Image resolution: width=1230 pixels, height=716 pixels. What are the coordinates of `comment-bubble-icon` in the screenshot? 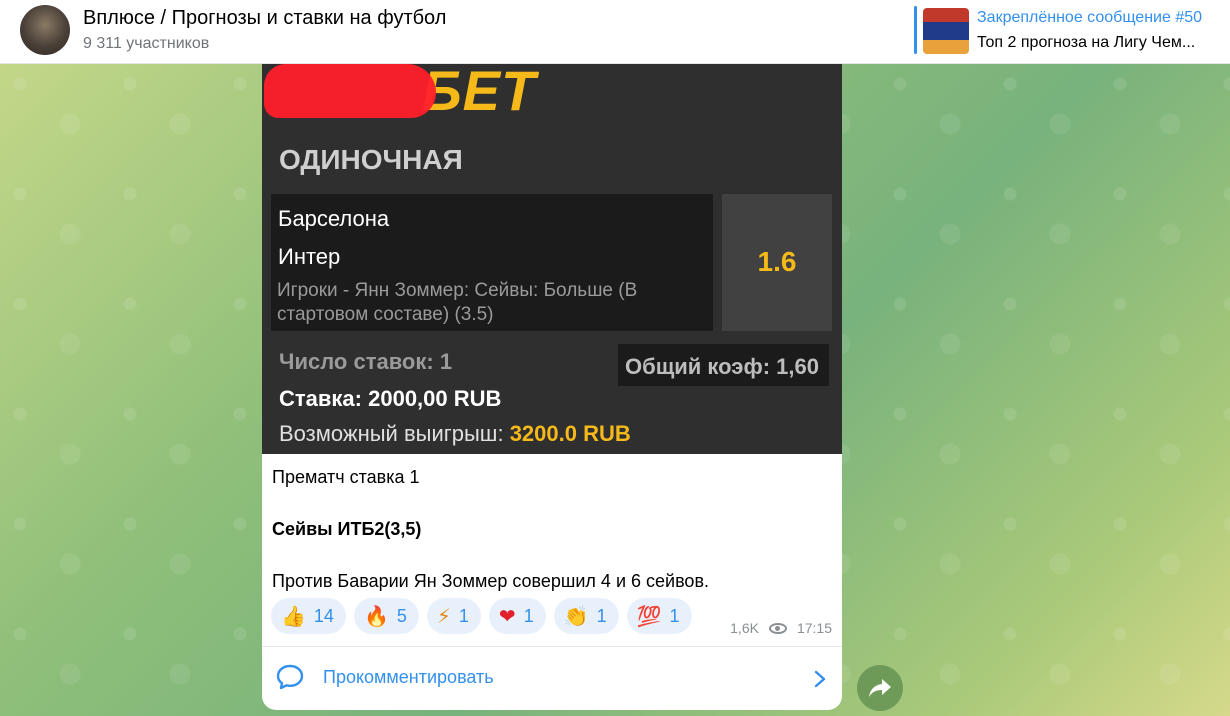 It's located at (290, 677).